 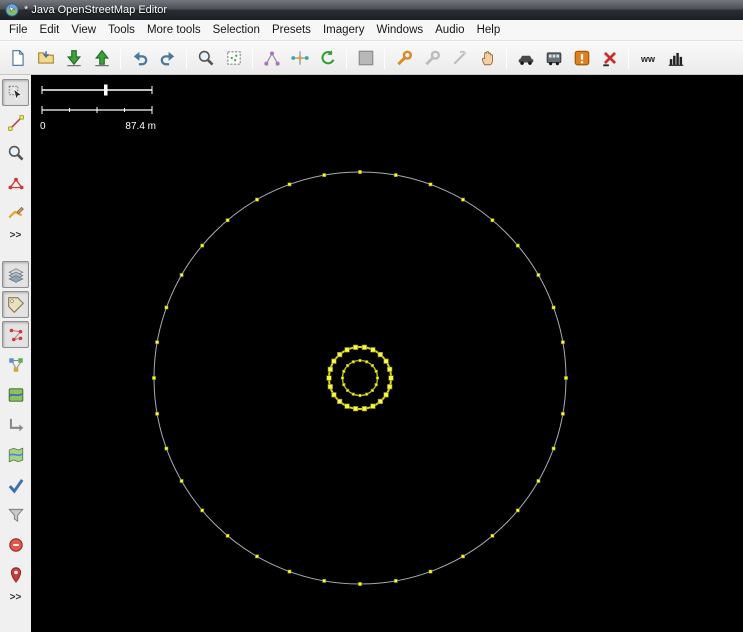 What do you see at coordinates (647, 57) in the screenshot?
I see `waypoints-button: ww` at bounding box center [647, 57].